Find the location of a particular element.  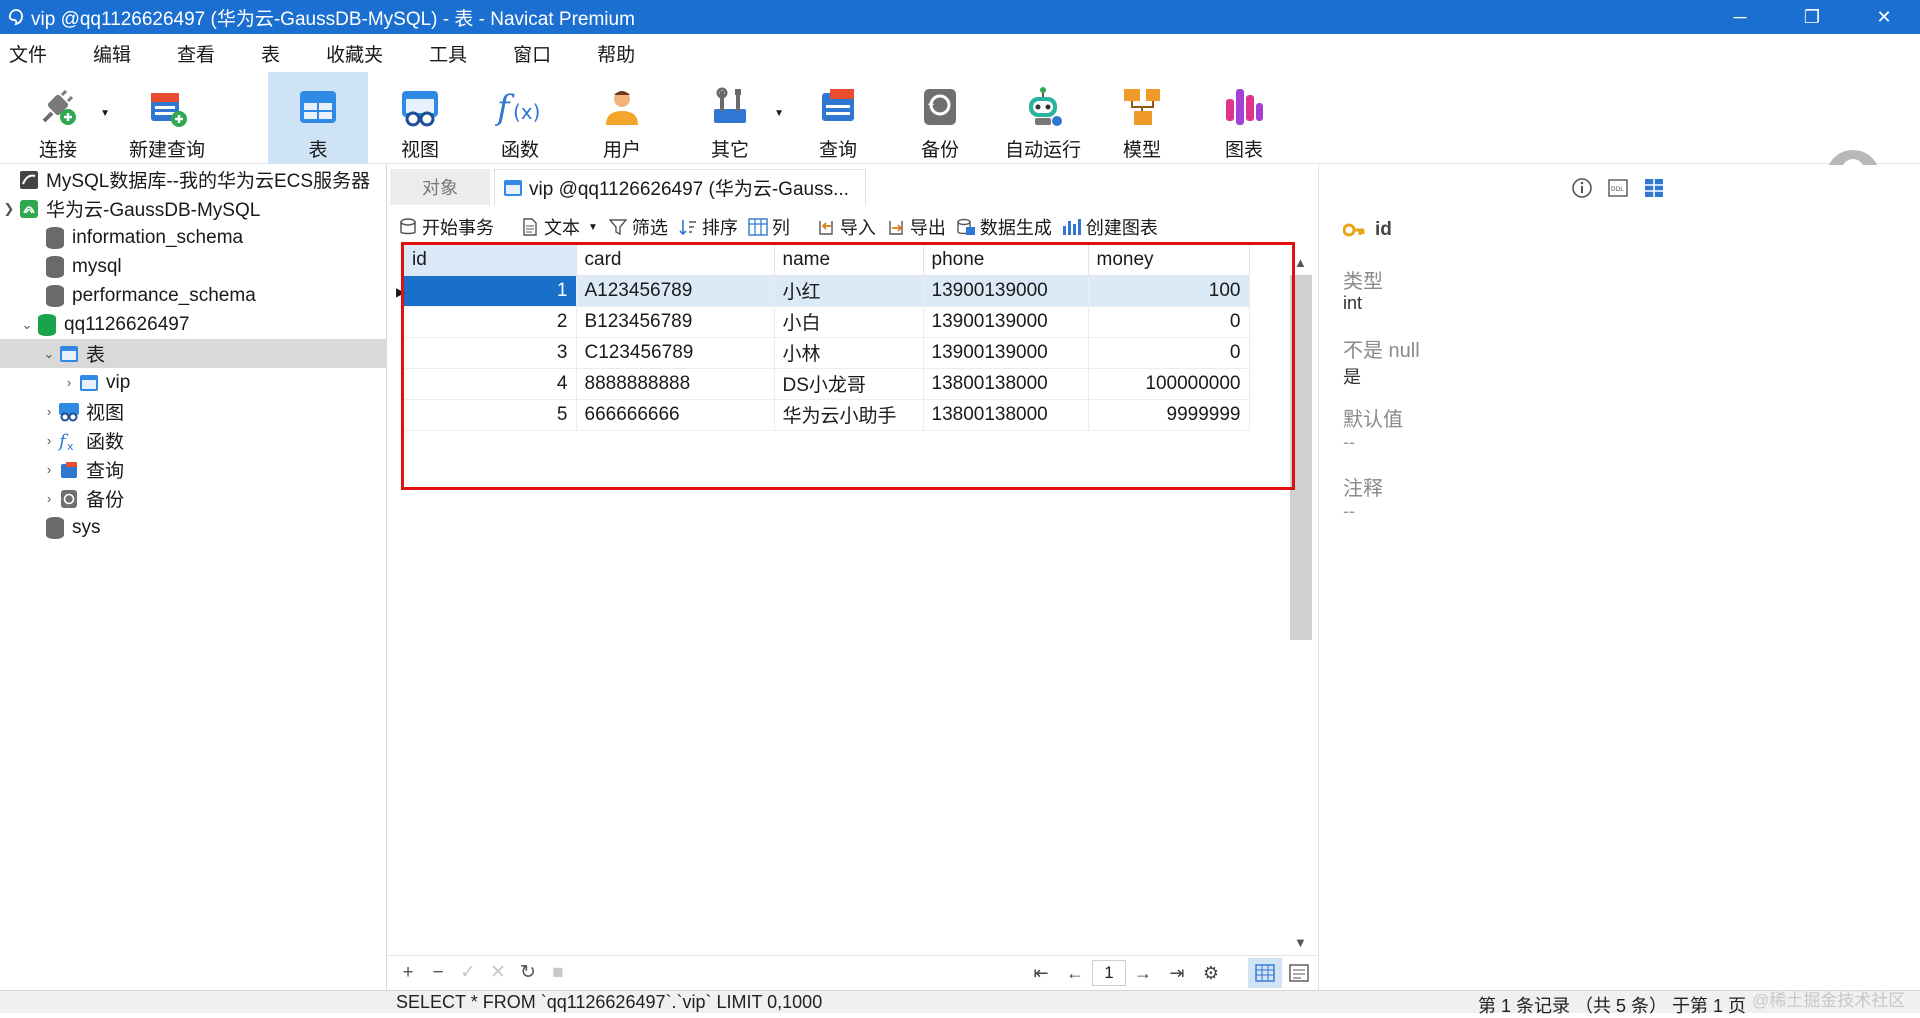

grid-view-icon is located at coordinates (1265, 973).